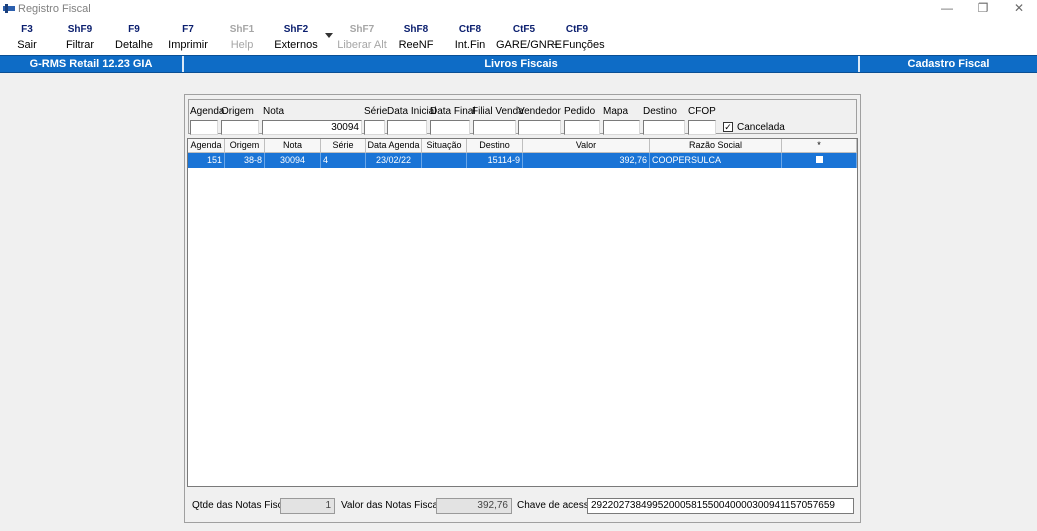 Image resolution: width=1037 pixels, height=531 pixels. Describe the element at coordinates (586, 160) in the screenshot. I see `cell-valor: 392,76` at that location.